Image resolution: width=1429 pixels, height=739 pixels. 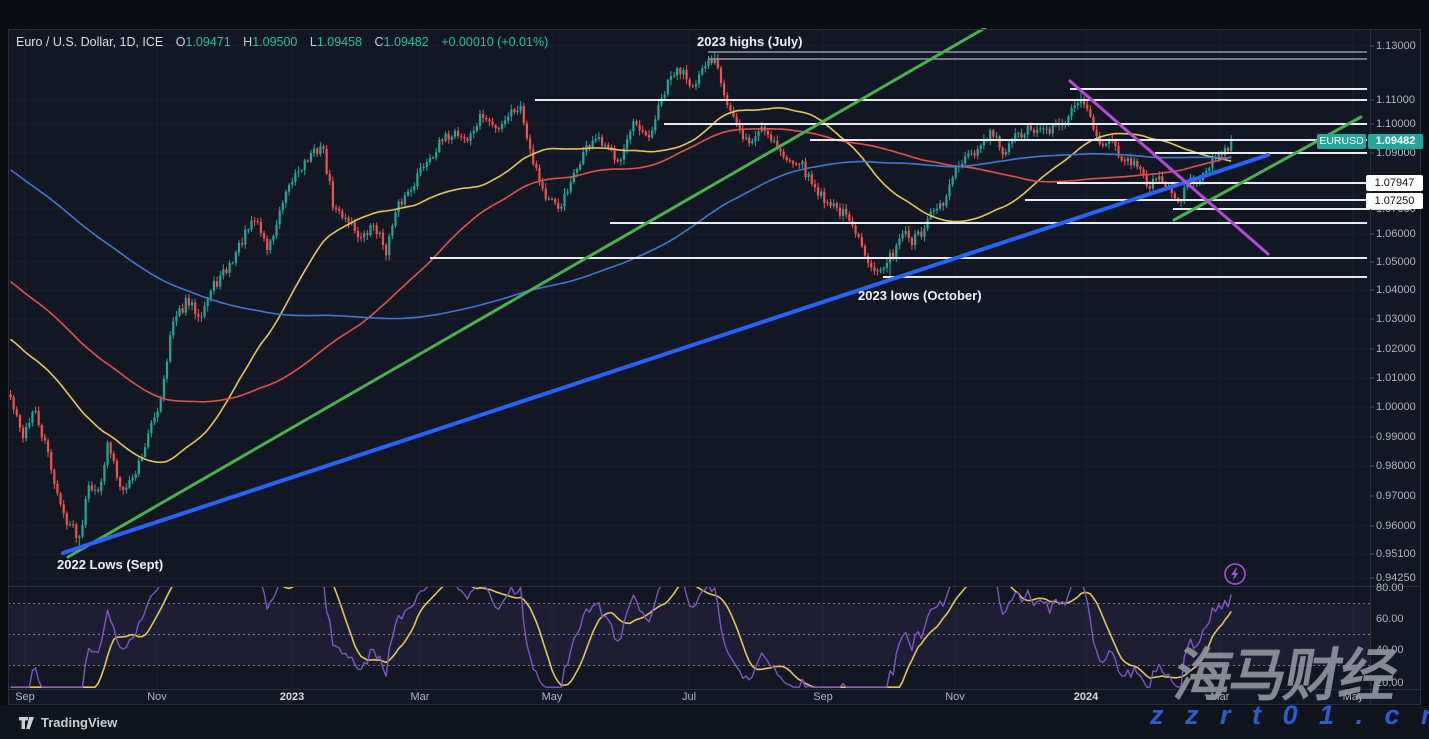 What do you see at coordinates (1394, 201) in the screenshot?
I see `price-level-badge: 1.07250` at bounding box center [1394, 201].